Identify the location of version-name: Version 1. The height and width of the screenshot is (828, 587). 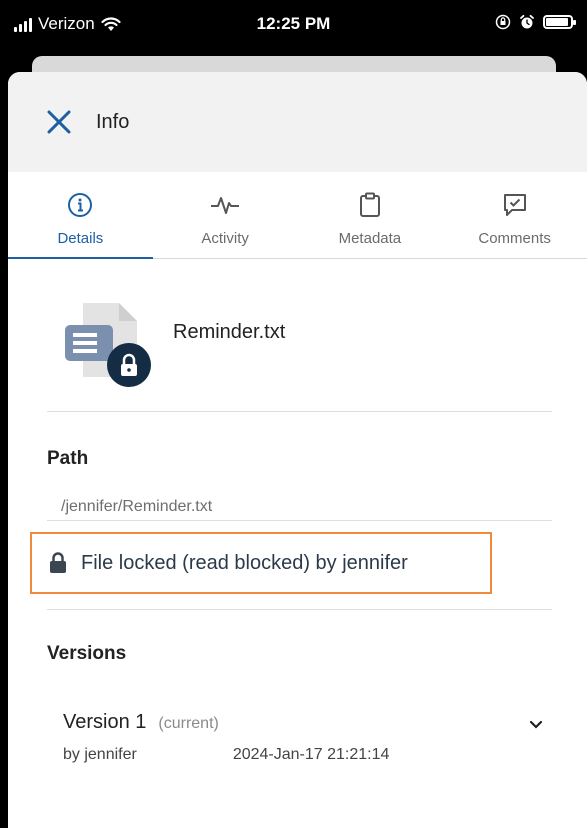
(105, 722).